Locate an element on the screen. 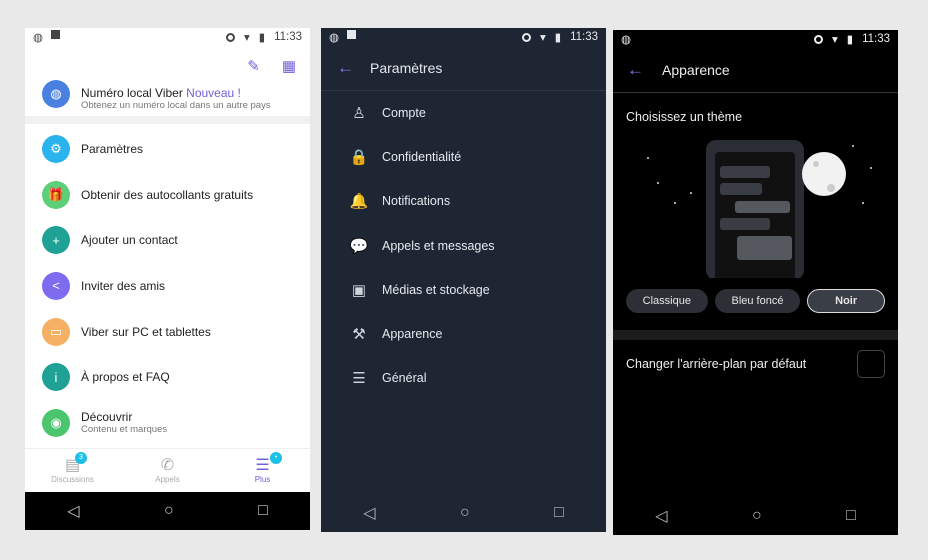  menu-item-6: i À propos et FAQ is located at coordinates (167, 377).